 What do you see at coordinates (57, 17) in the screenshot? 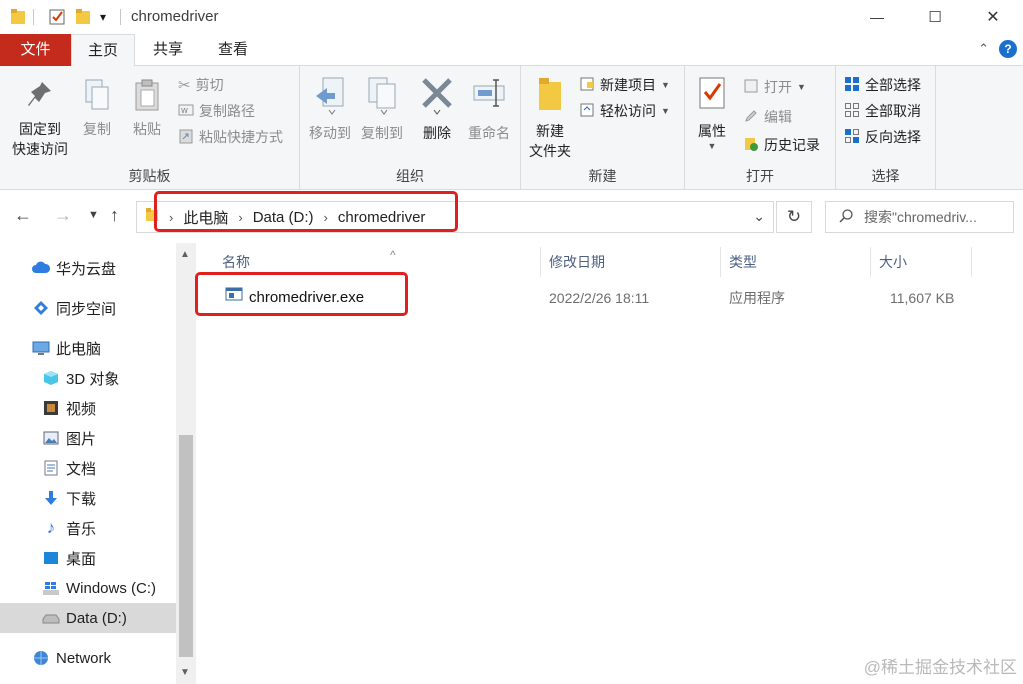
I see `properties-quick-icon` at bounding box center [57, 17].